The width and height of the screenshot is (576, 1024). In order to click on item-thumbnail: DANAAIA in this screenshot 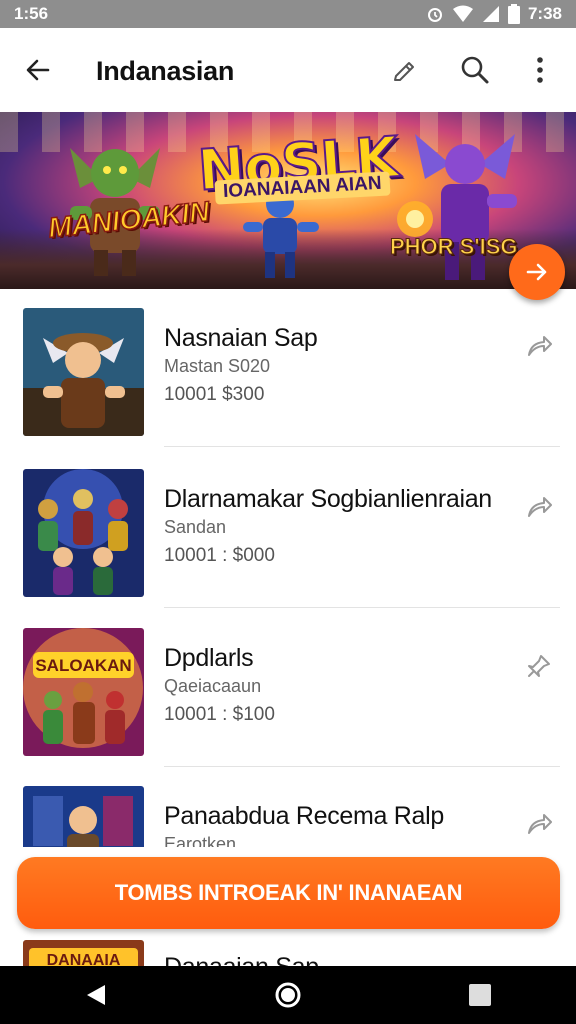, I will do `click(83, 953)`.